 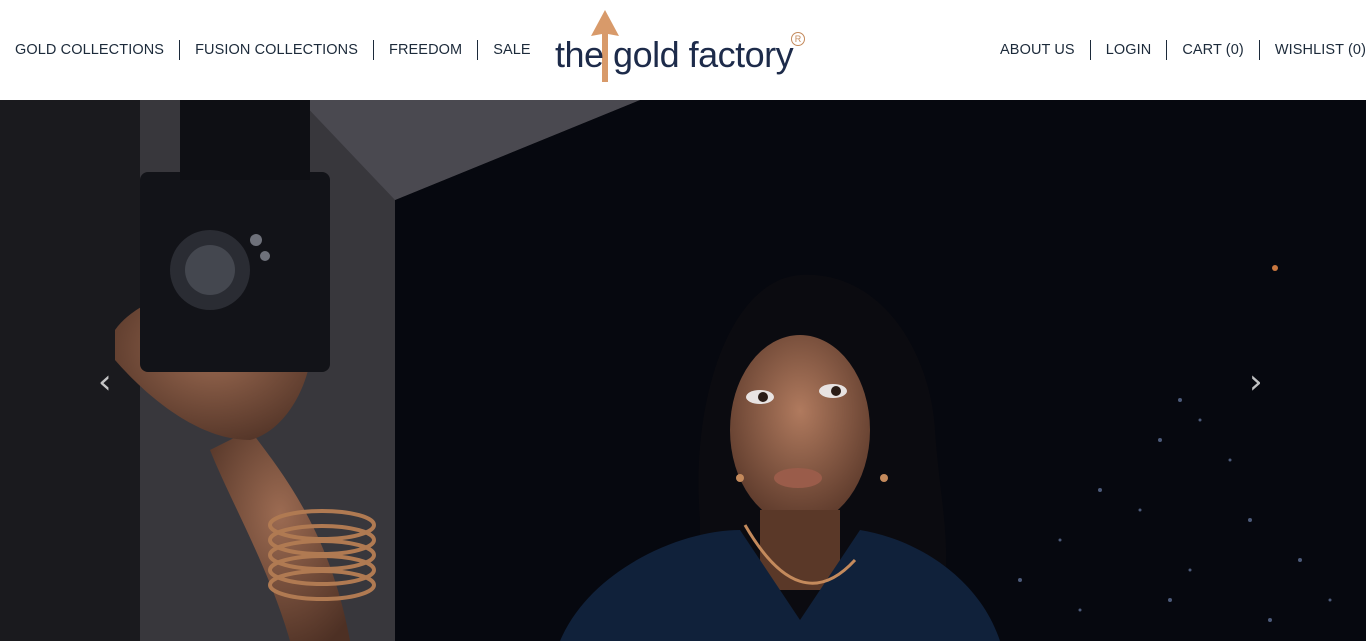 What do you see at coordinates (1212, 50) in the screenshot?
I see `nav-cart: CART (0)` at bounding box center [1212, 50].